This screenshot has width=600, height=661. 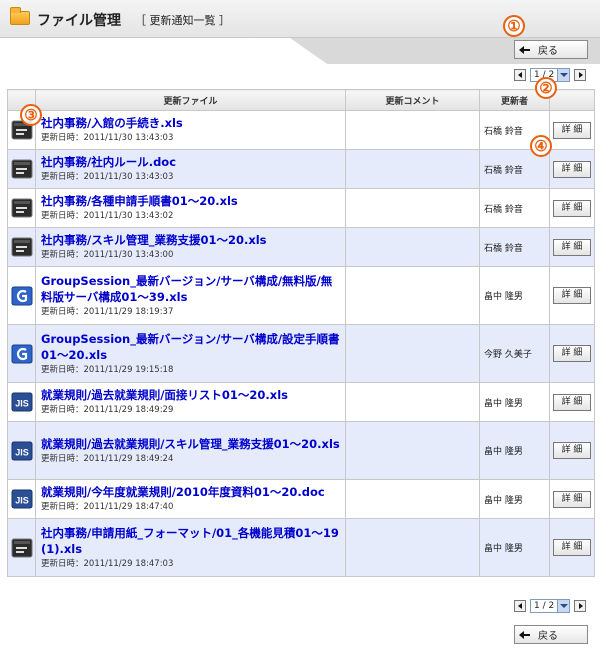 I want to click on update-date: 更新日時：2011/11/29 19:15:18, so click(x=107, y=369).